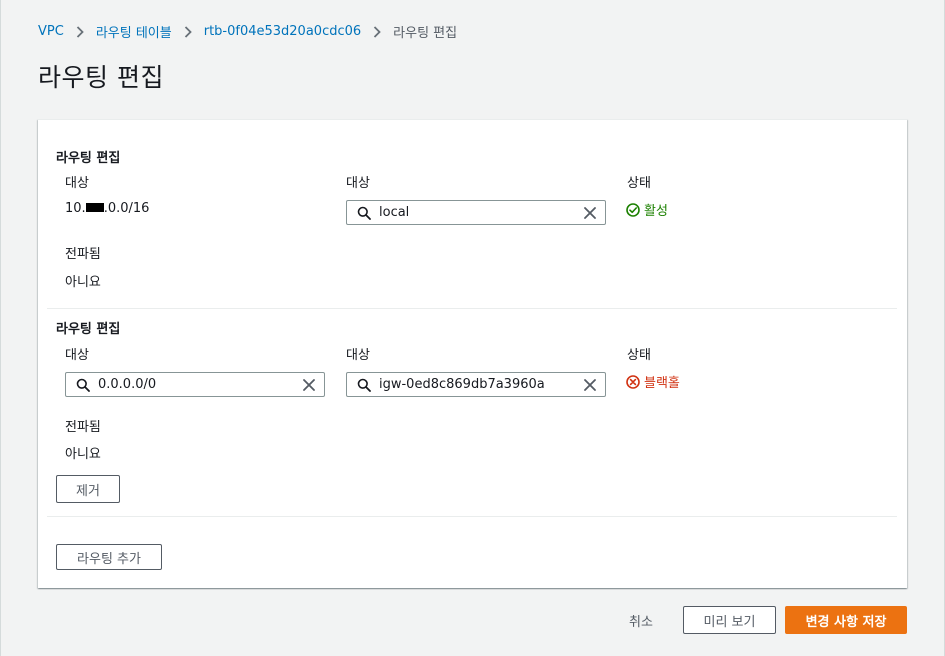 This screenshot has width=945, height=656. Describe the element at coordinates (729, 620) in the screenshot. I see `preview-button: 미리 보기` at that location.